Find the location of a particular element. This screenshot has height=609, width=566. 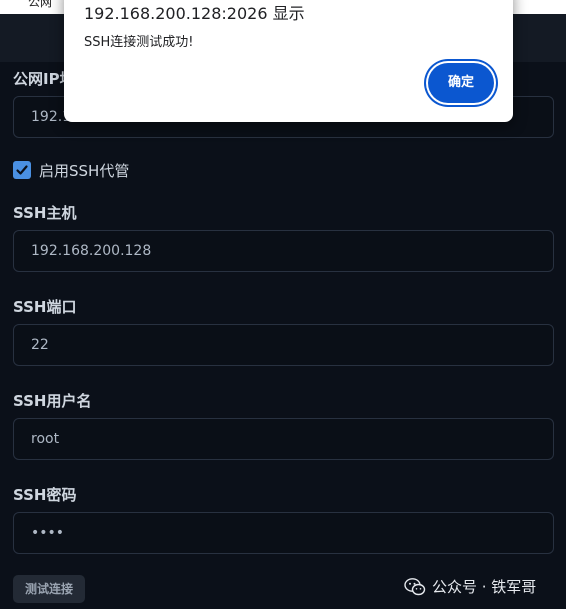

ssh-host-input: 192.168.200.128 is located at coordinates (283, 251).